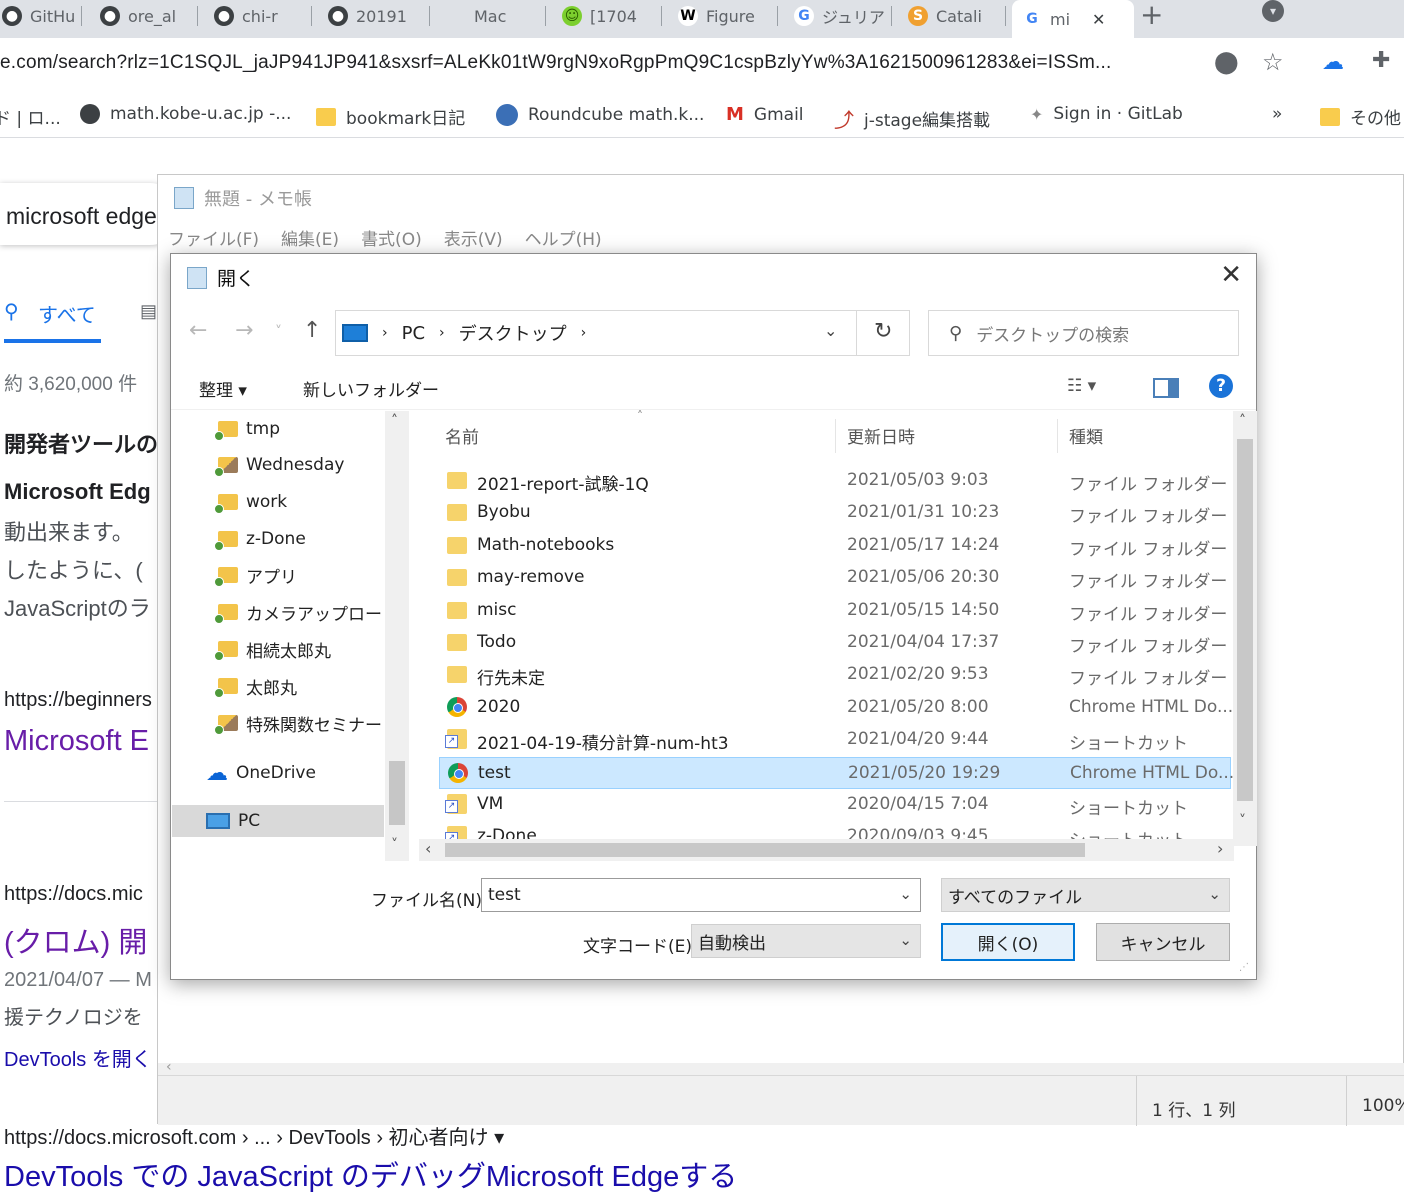 The image size is (1404, 1195). What do you see at coordinates (391, 237) in the screenshot?
I see `menu-format: 書式(O)` at bounding box center [391, 237].